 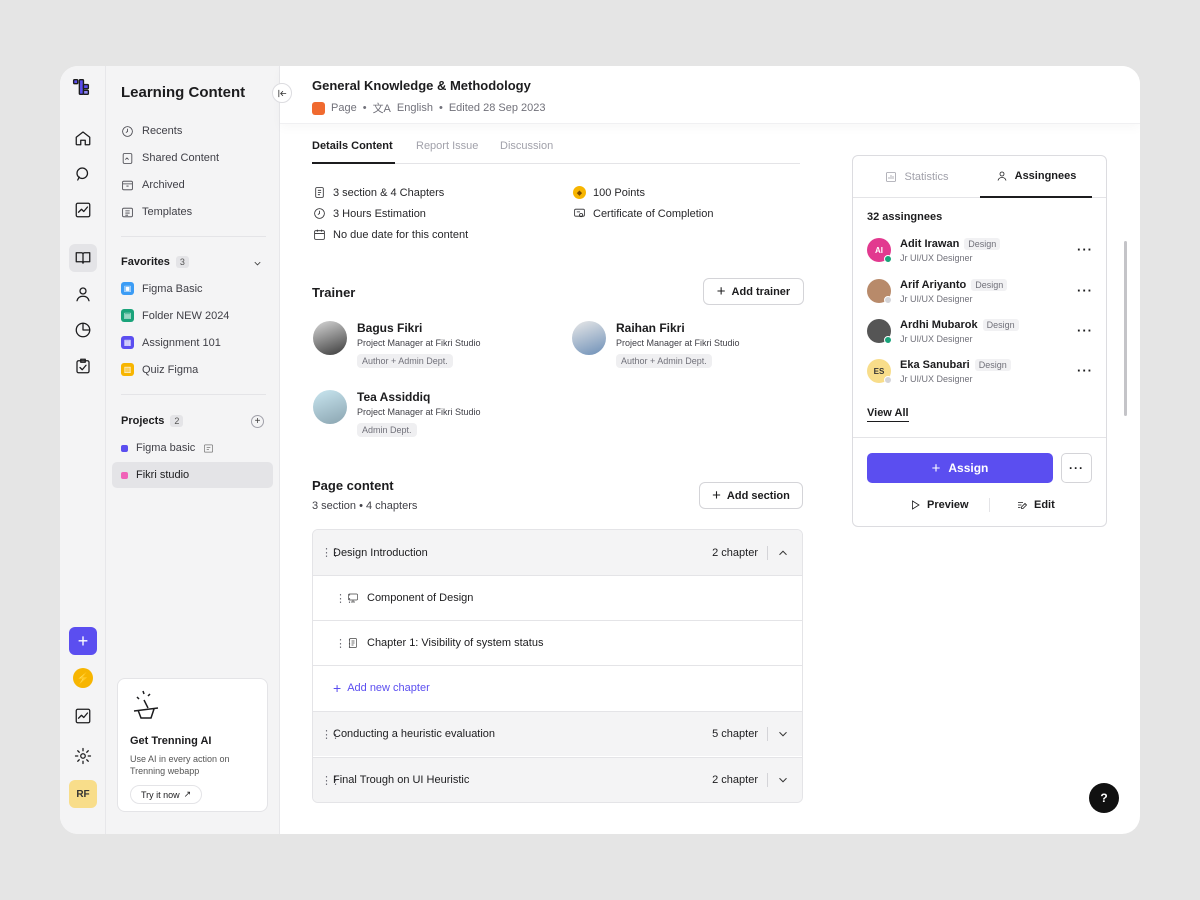 What do you see at coordinates (353, 643) in the screenshot?
I see `document-icon` at bounding box center [353, 643].